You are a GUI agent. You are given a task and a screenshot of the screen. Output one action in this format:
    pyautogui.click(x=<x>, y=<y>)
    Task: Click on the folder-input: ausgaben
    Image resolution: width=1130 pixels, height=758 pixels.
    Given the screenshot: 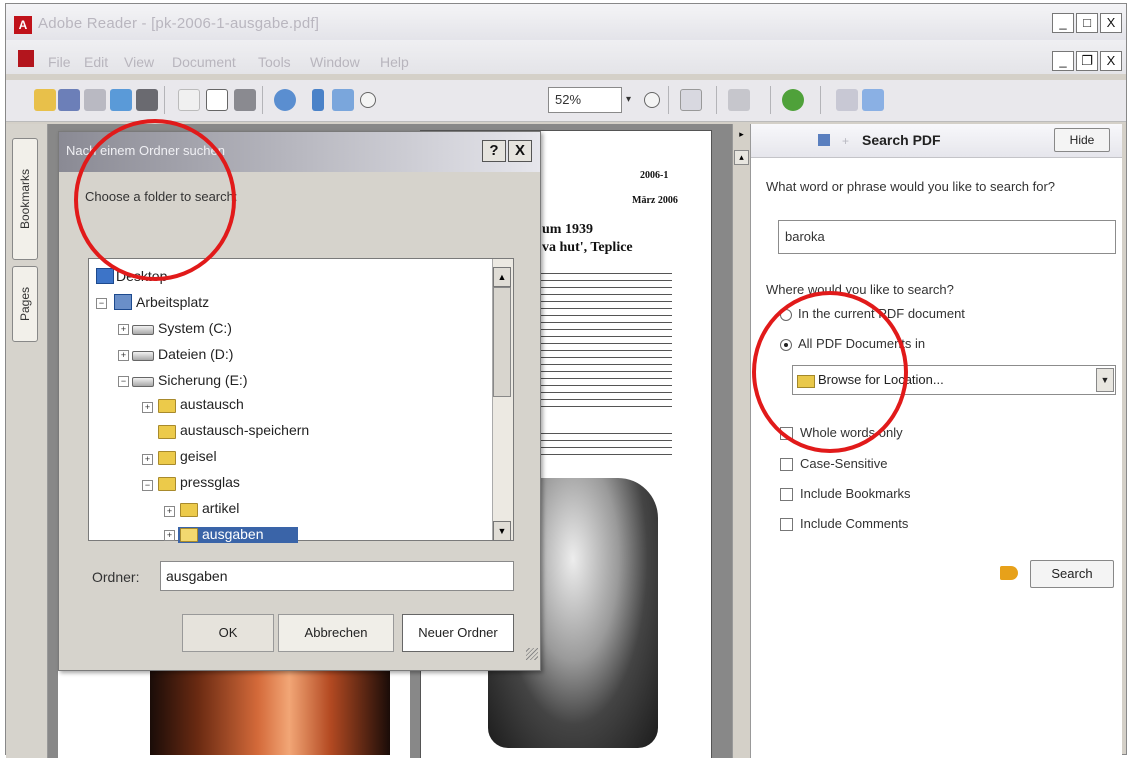 What is the action you would take?
    pyautogui.click(x=337, y=576)
    